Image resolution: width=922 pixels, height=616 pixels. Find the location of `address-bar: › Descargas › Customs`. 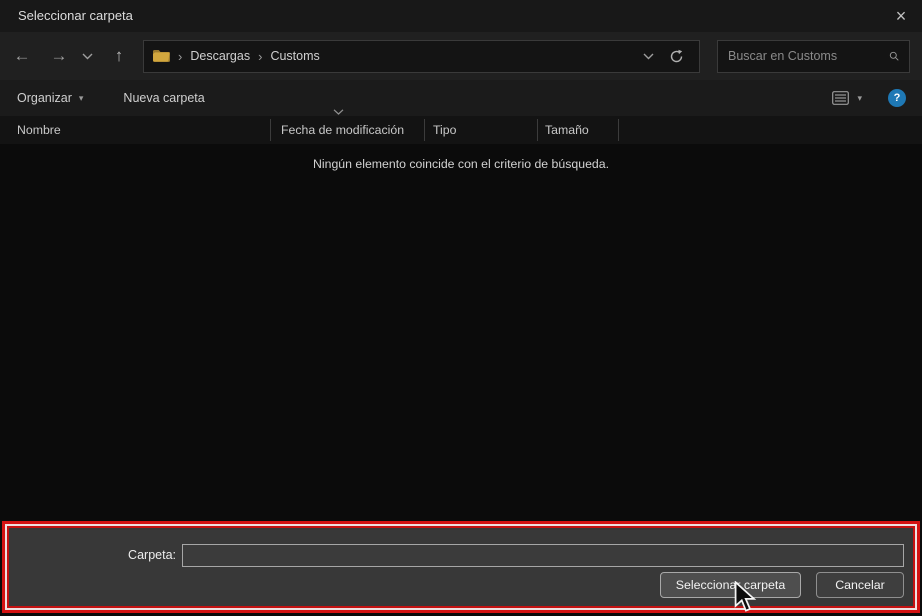

address-bar: › Descargas › Customs is located at coordinates (421, 56).